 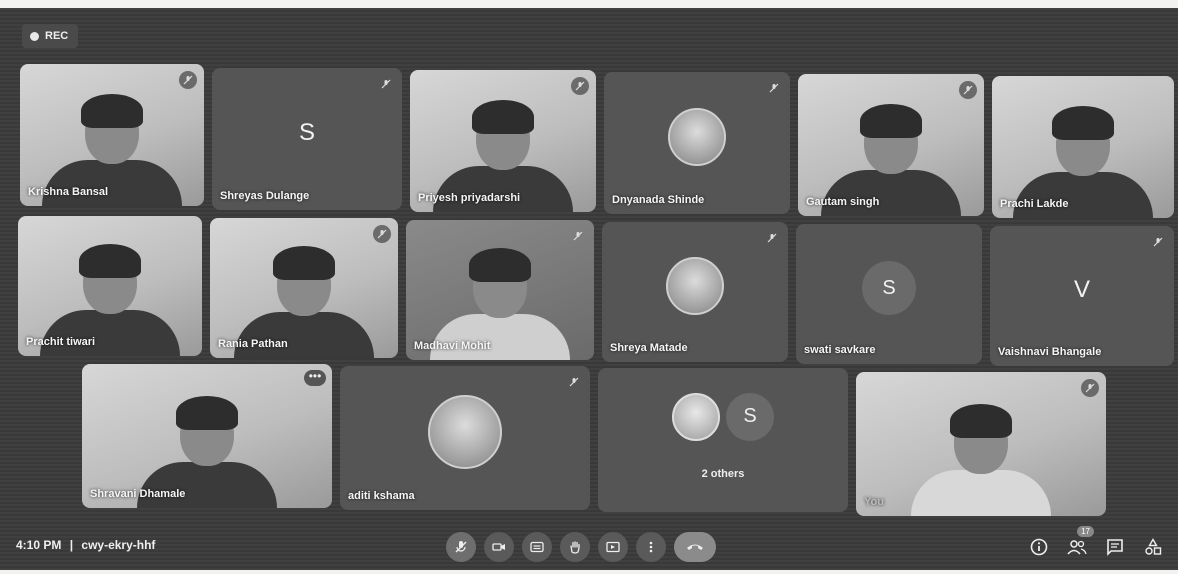 What do you see at coordinates (57, 36) in the screenshot?
I see `rec-label: REC` at bounding box center [57, 36].